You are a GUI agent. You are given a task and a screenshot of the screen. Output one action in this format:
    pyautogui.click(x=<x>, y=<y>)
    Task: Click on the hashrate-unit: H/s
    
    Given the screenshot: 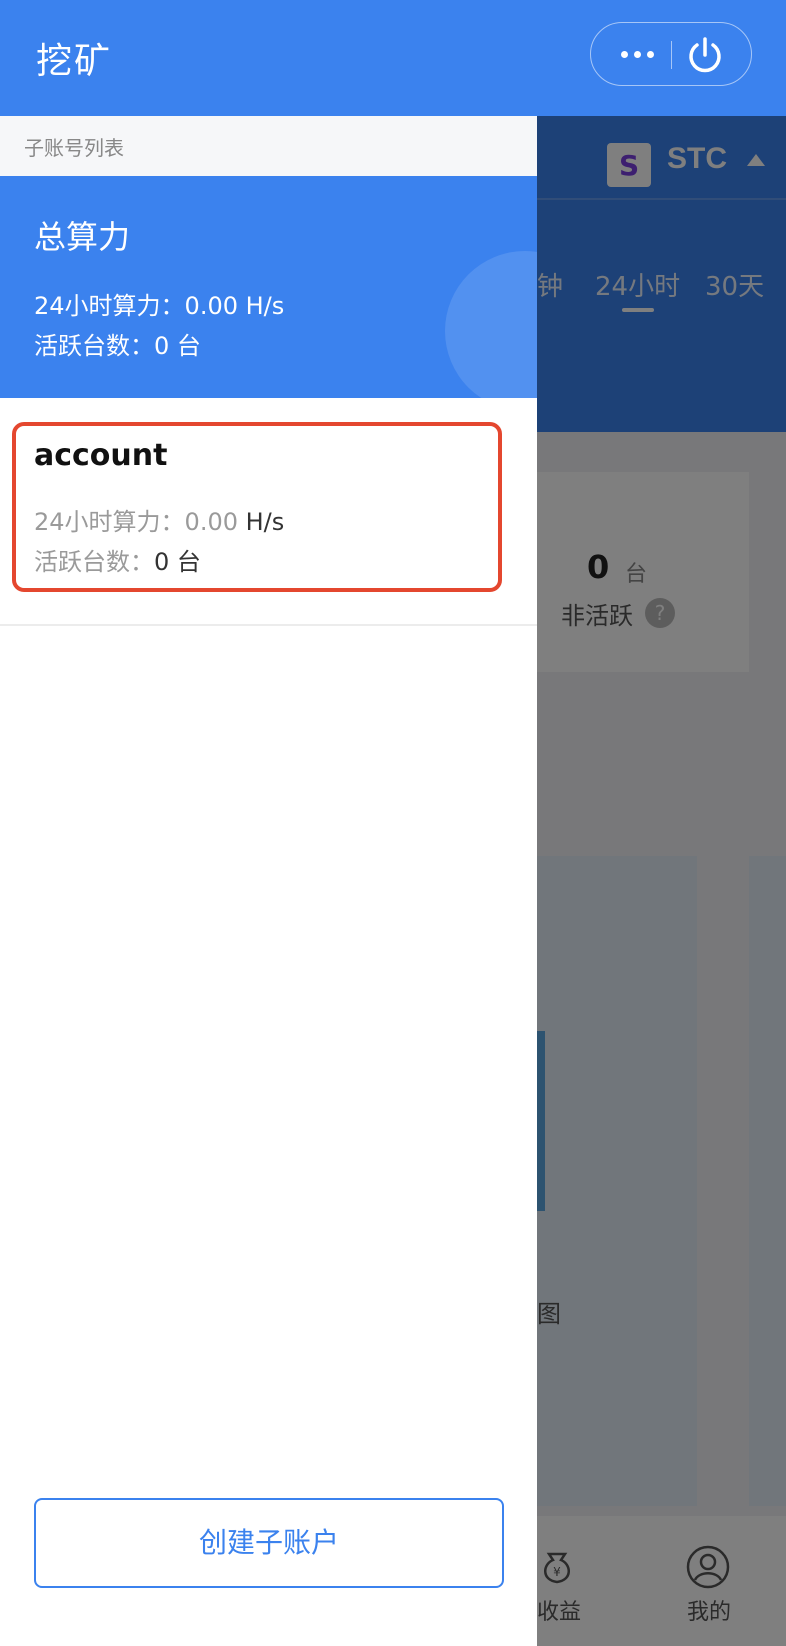 What is the action you would take?
    pyautogui.click(x=265, y=522)
    